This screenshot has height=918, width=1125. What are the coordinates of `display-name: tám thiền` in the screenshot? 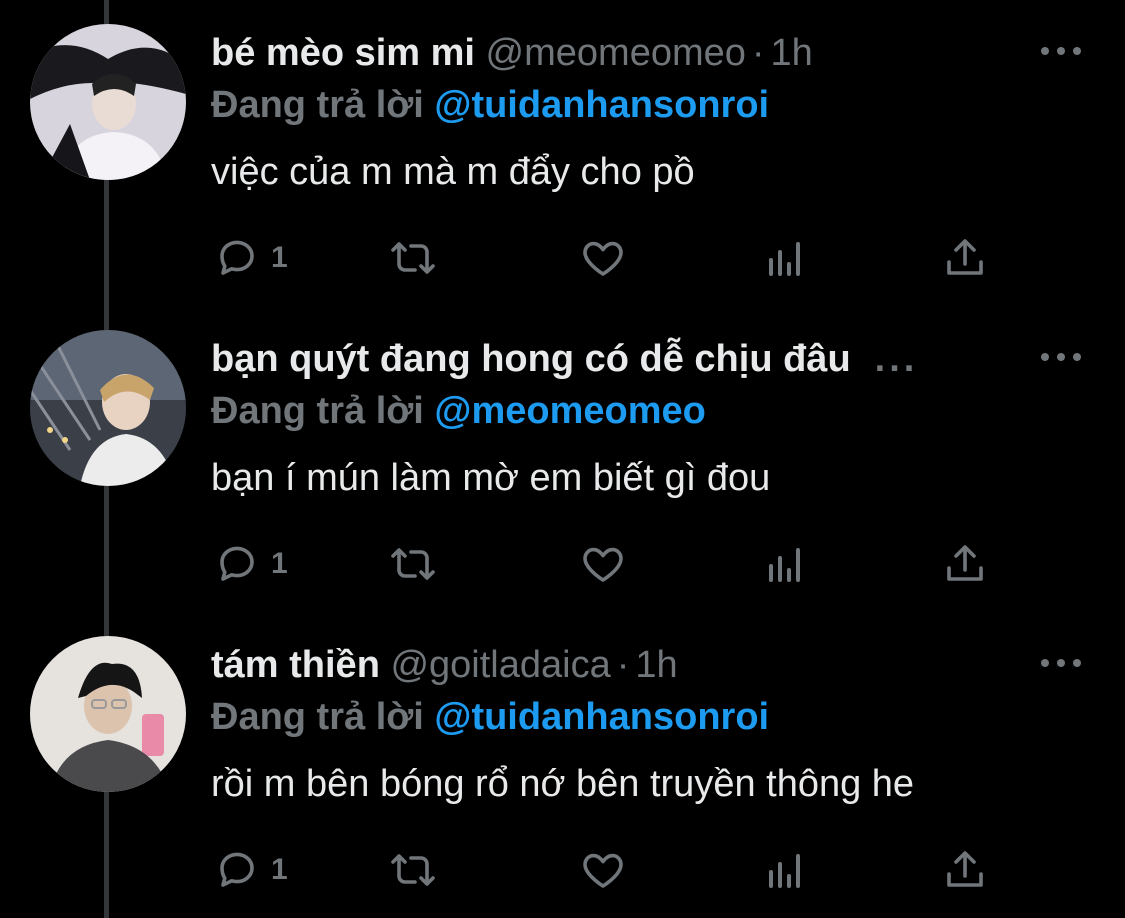 It's located at (295, 665).